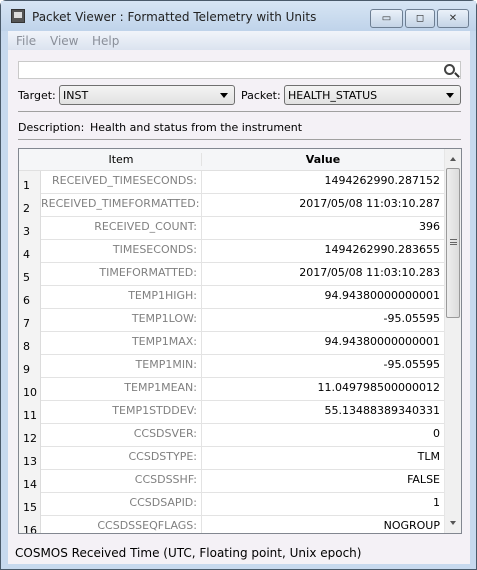  What do you see at coordinates (30, 274) in the screenshot?
I see `row-number: 5` at bounding box center [30, 274].